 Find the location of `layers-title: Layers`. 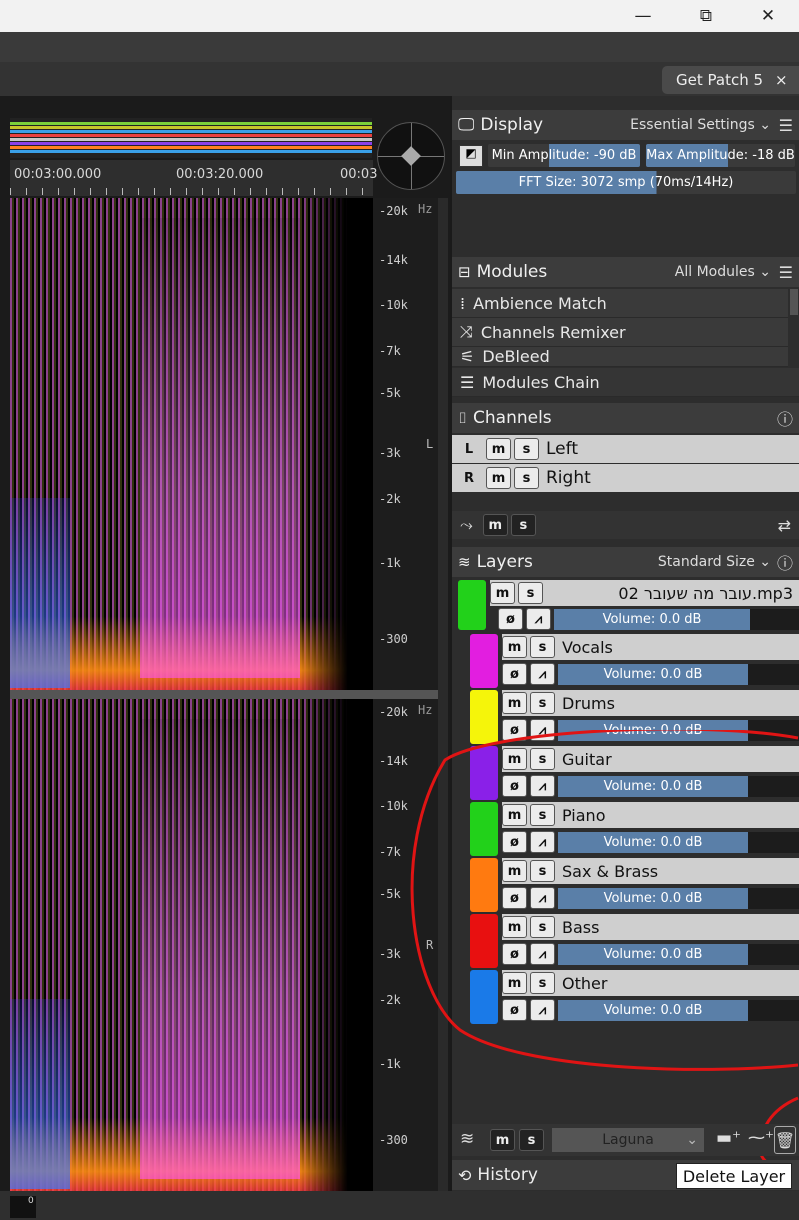

layers-title: Layers is located at coordinates (504, 562).